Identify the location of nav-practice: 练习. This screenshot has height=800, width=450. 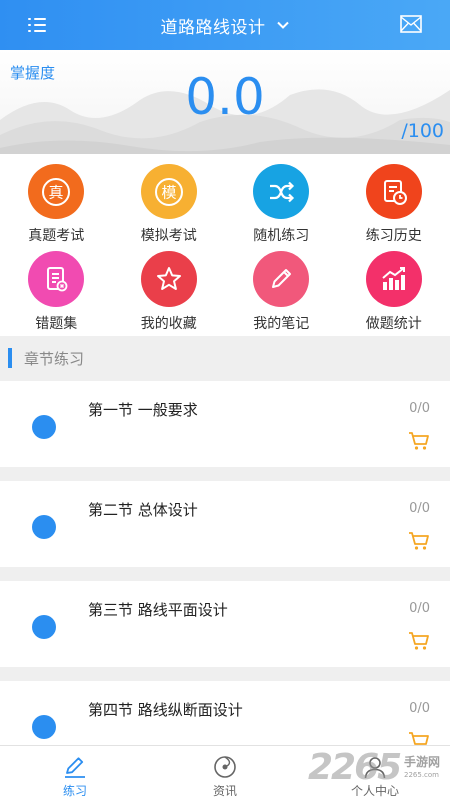
(75, 773).